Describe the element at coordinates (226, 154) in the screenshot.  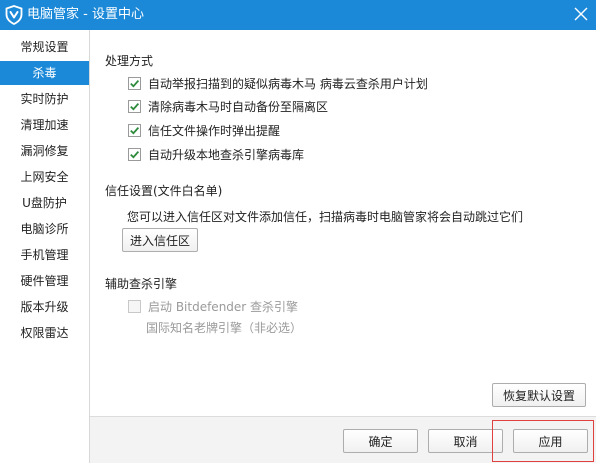
I see `option-label: 自动升级本地查杀引擎病毒库` at that location.